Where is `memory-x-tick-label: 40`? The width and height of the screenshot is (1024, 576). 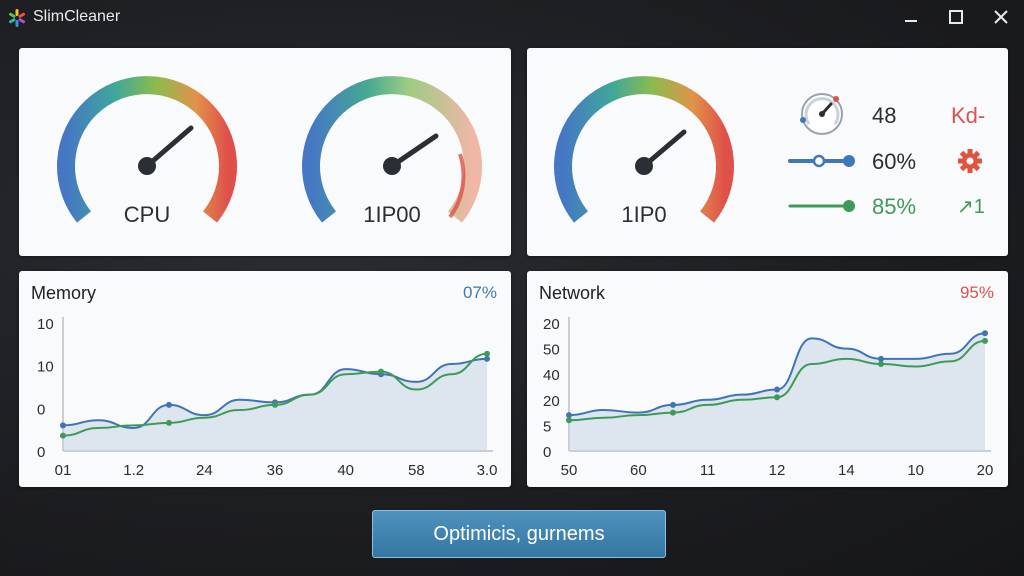 memory-x-tick-label: 40 is located at coordinates (345, 470).